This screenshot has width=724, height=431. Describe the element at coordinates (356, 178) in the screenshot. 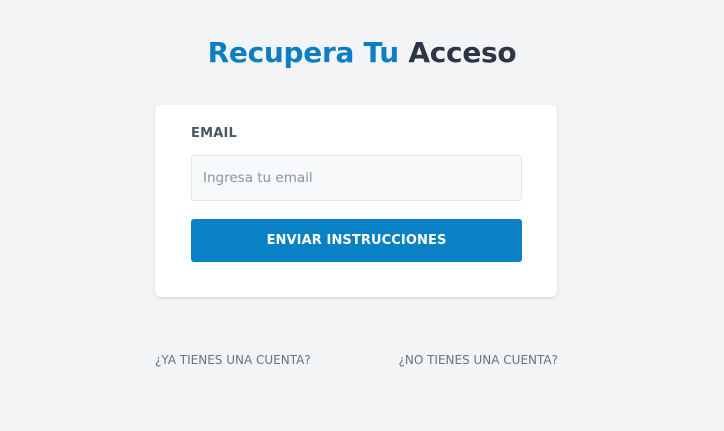

I see `email-input` at that location.